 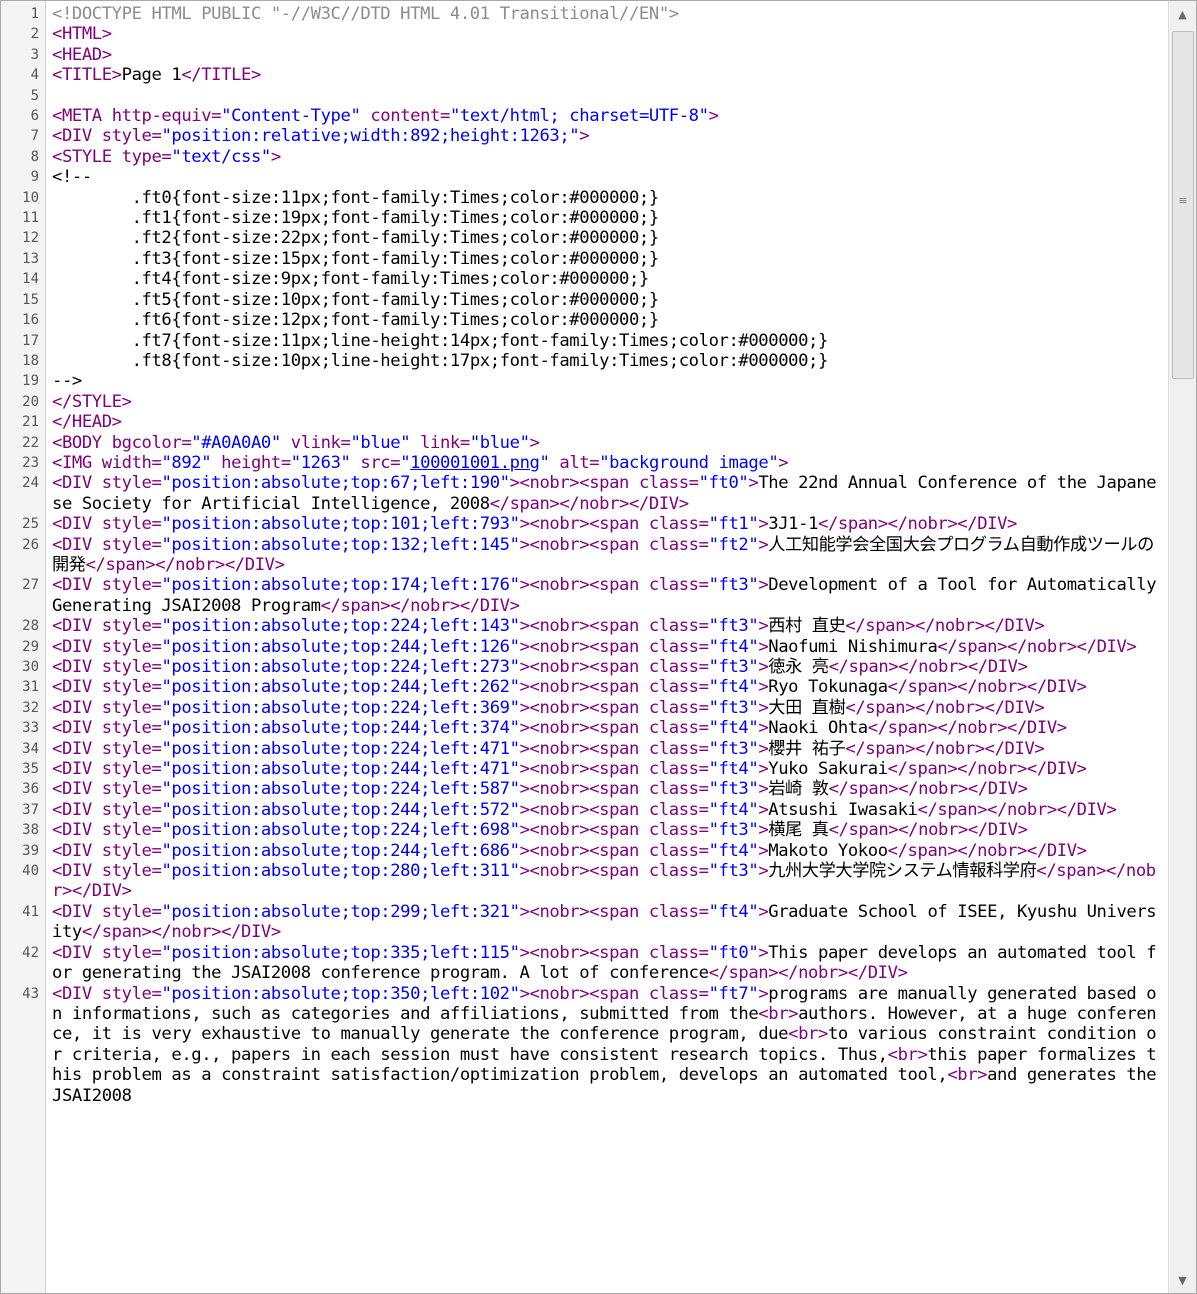 I want to click on line-number: 37, so click(x=30, y=809).